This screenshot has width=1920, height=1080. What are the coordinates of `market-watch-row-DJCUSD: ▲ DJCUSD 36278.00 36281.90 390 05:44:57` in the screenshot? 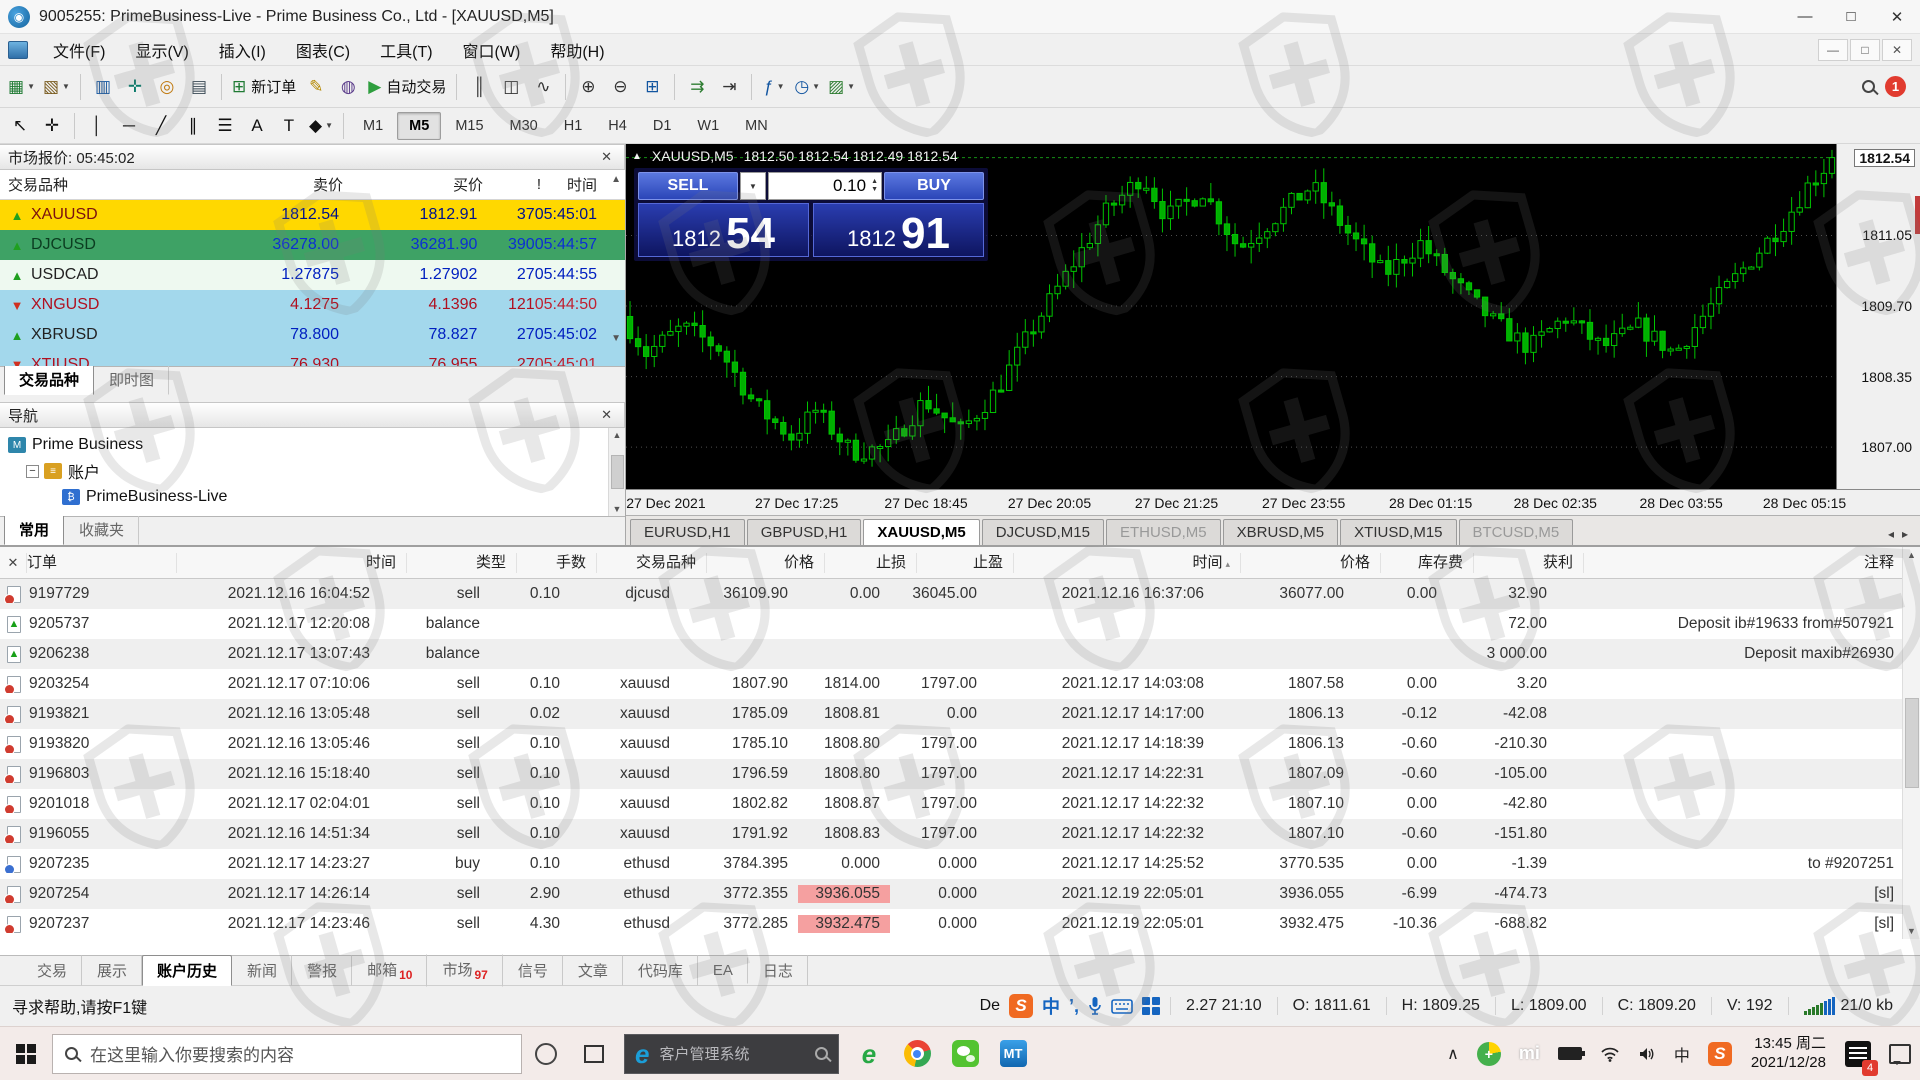 It's located at (312, 245).